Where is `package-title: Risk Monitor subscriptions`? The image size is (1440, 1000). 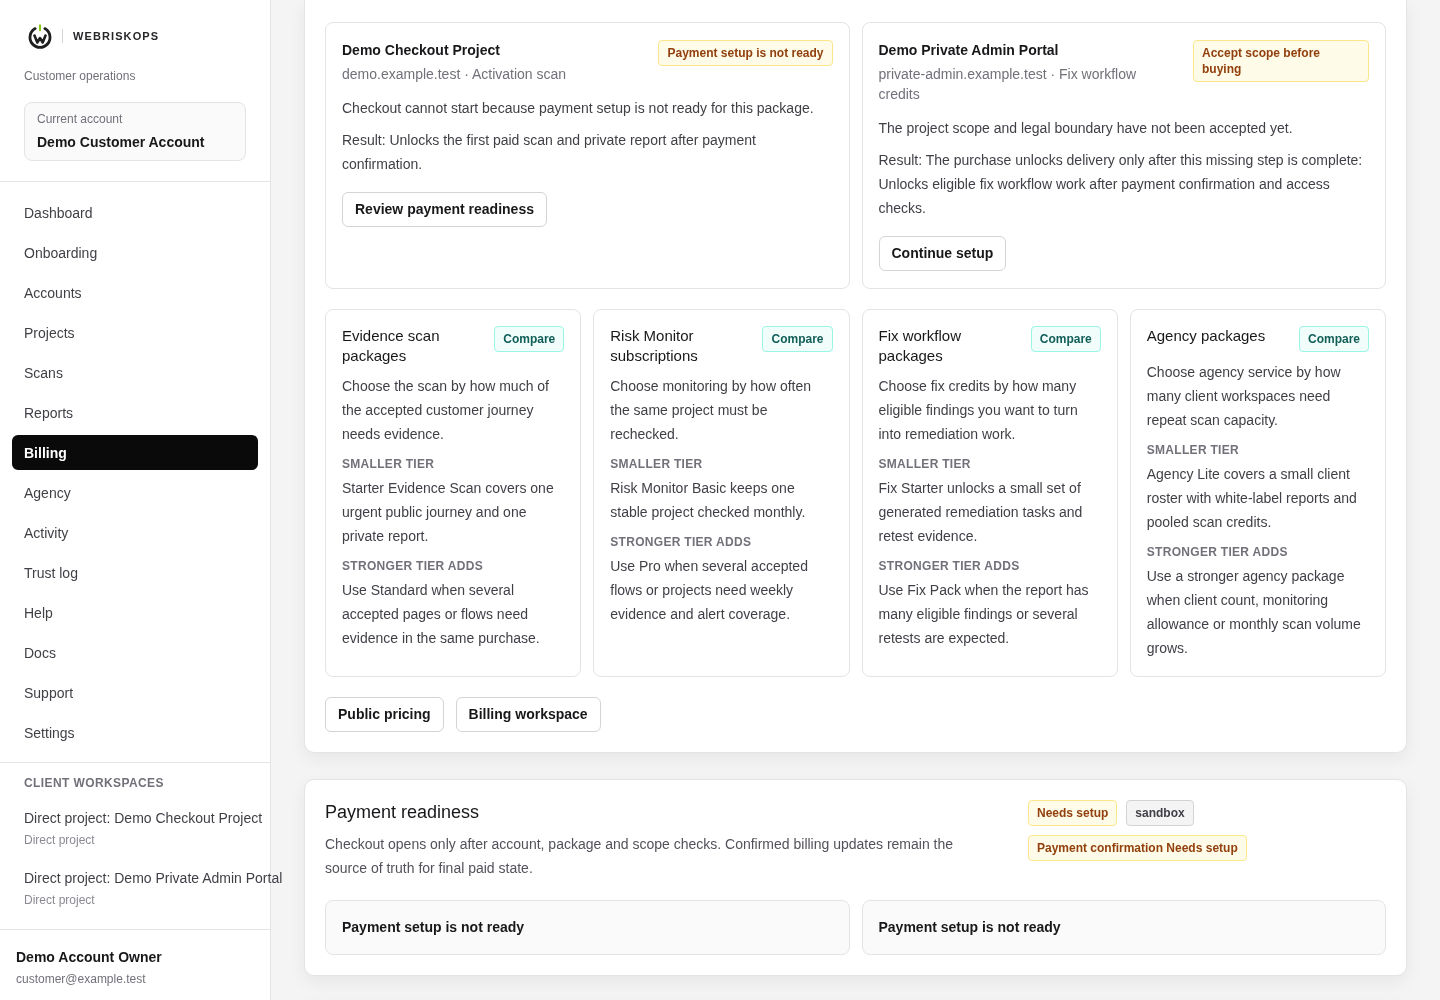 package-title: Risk Monitor subscriptions is located at coordinates (654, 346).